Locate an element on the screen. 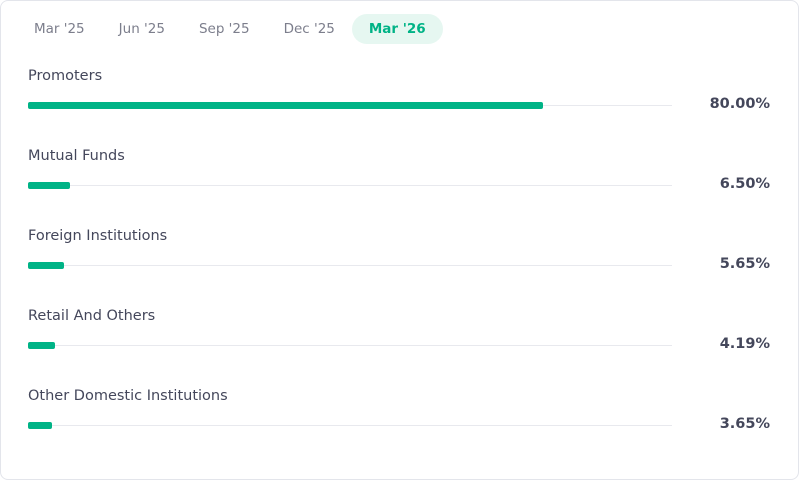 The height and width of the screenshot is (480, 801). holding-value: 4.19% is located at coordinates (744, 344).